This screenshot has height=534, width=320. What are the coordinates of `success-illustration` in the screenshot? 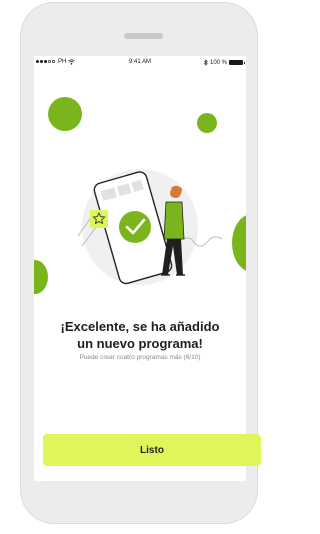 It's located at (150, 227).